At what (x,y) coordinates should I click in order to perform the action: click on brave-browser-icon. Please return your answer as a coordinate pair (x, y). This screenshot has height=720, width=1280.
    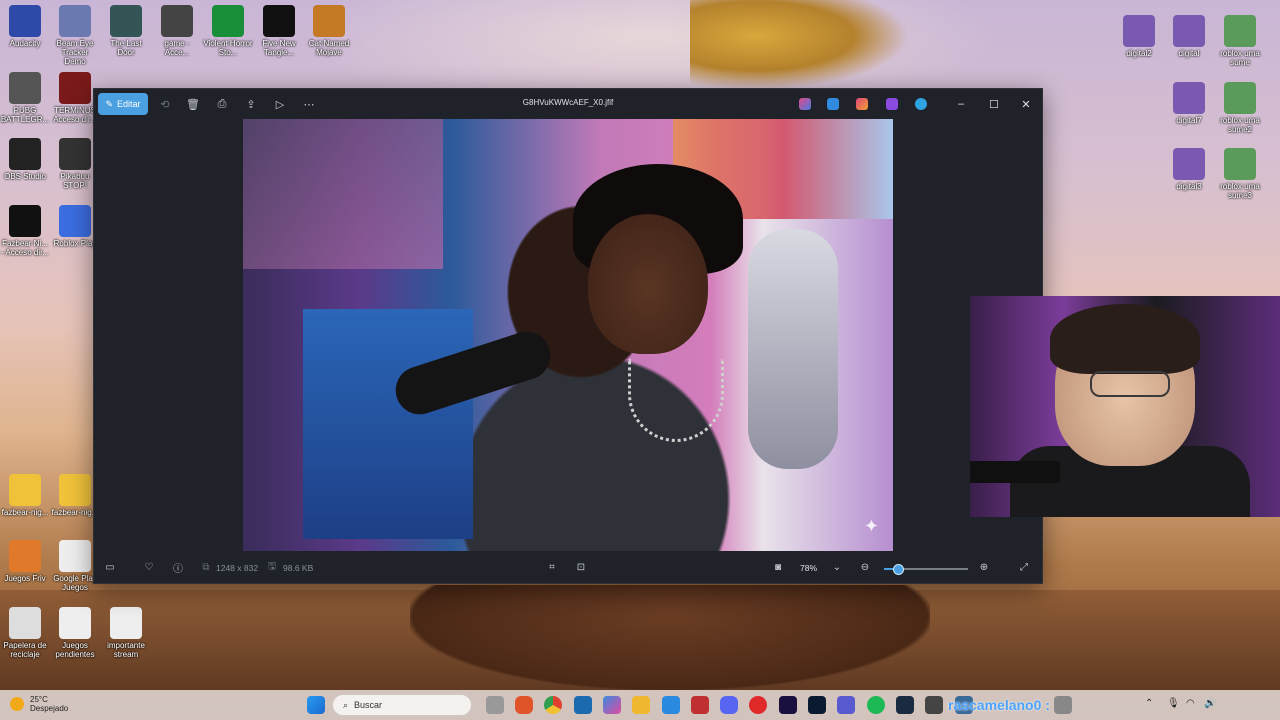
    Looking at the image, I should click on (524, 705).